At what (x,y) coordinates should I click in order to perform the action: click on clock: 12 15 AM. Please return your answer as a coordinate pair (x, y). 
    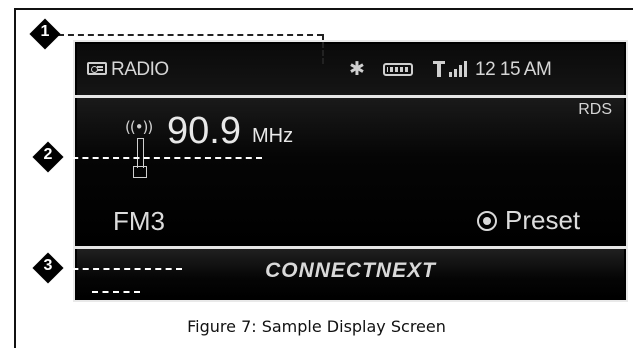
    Looking at the image, I should click on (513, 69).